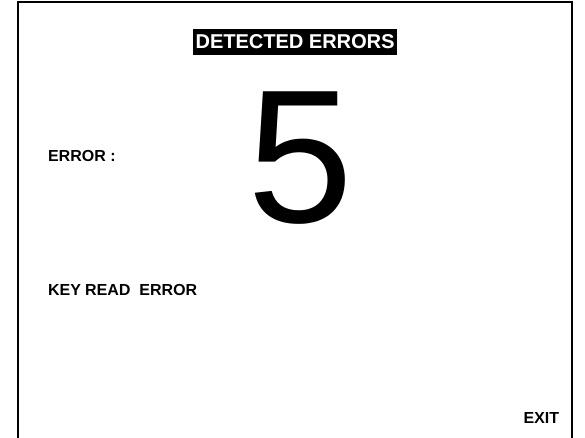  I want to click on error-message: KEY READ ERROR, so click(123, 290).